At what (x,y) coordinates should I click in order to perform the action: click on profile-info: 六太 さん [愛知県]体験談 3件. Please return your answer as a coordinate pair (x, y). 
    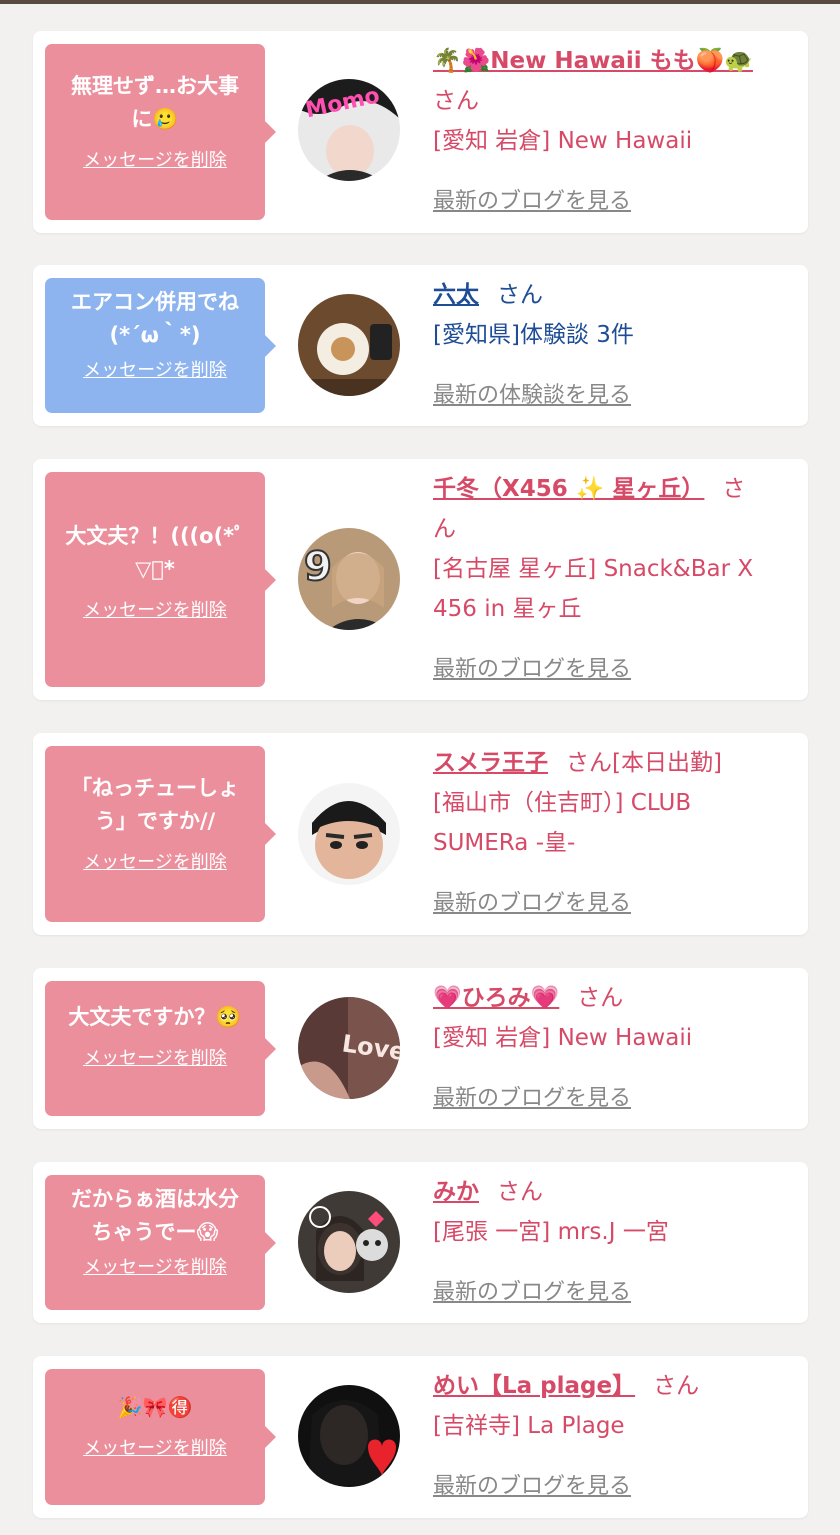
    Looking at the image, I should click on (608, 315).